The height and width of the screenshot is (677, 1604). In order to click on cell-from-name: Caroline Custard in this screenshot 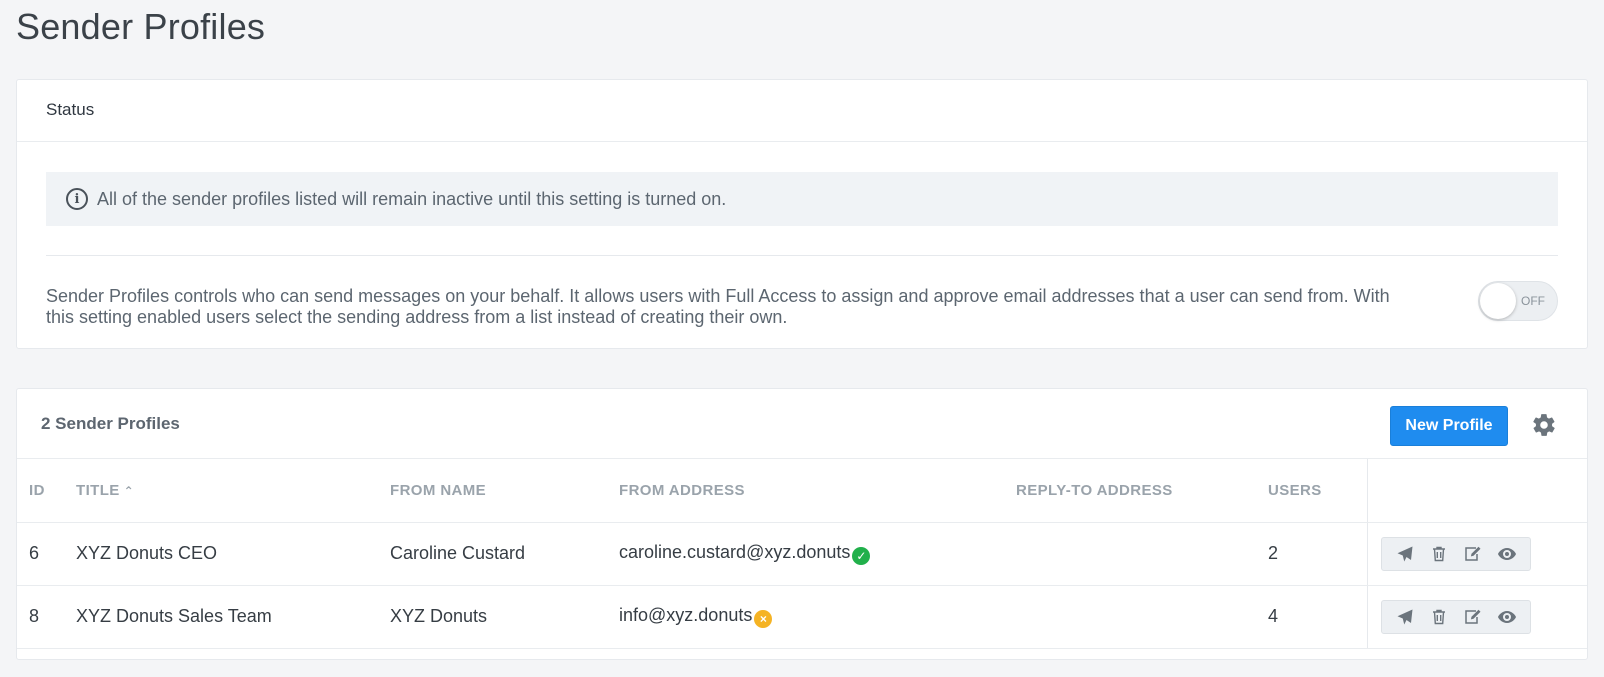, I will do `click(504, 554)`.